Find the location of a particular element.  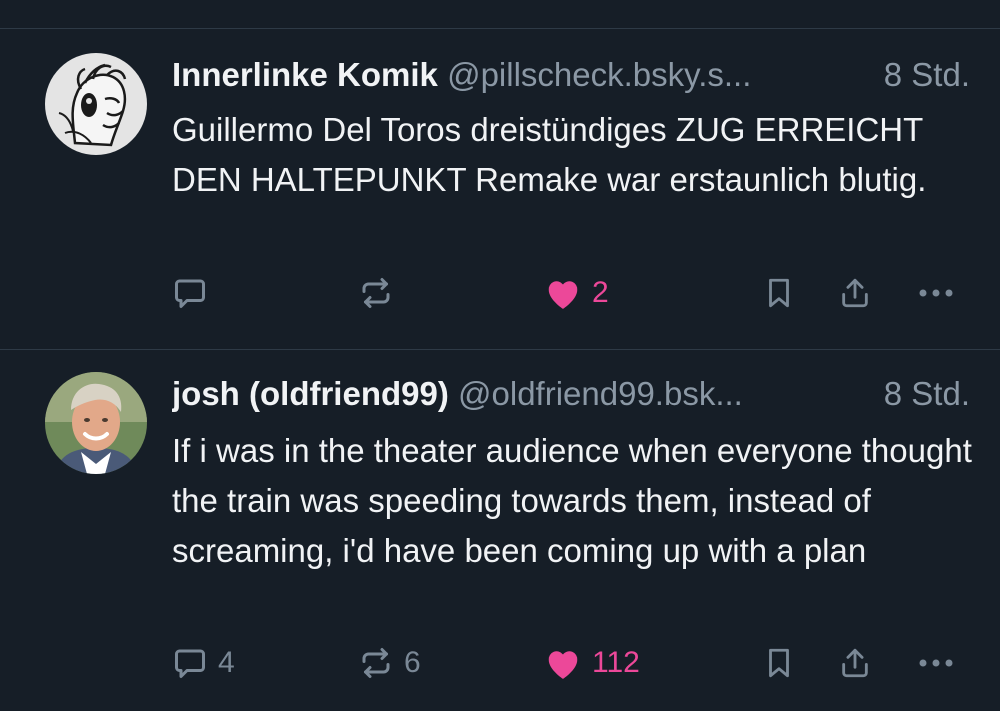

repost-button: 6 is located at coordinates (389, 663).